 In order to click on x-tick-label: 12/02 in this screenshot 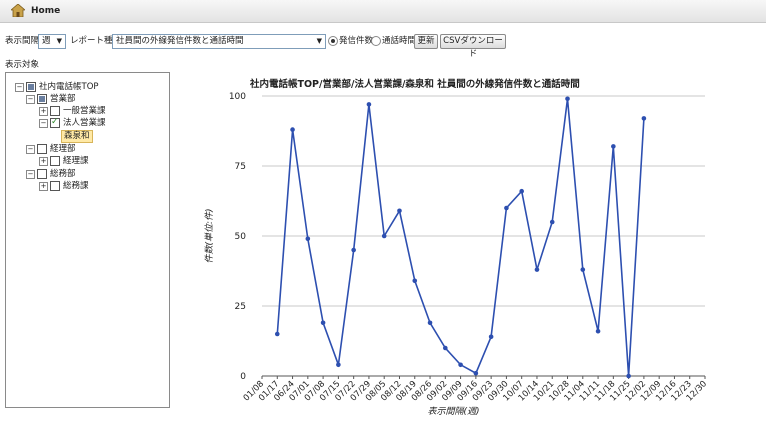, I will do `click(636, 391)`.